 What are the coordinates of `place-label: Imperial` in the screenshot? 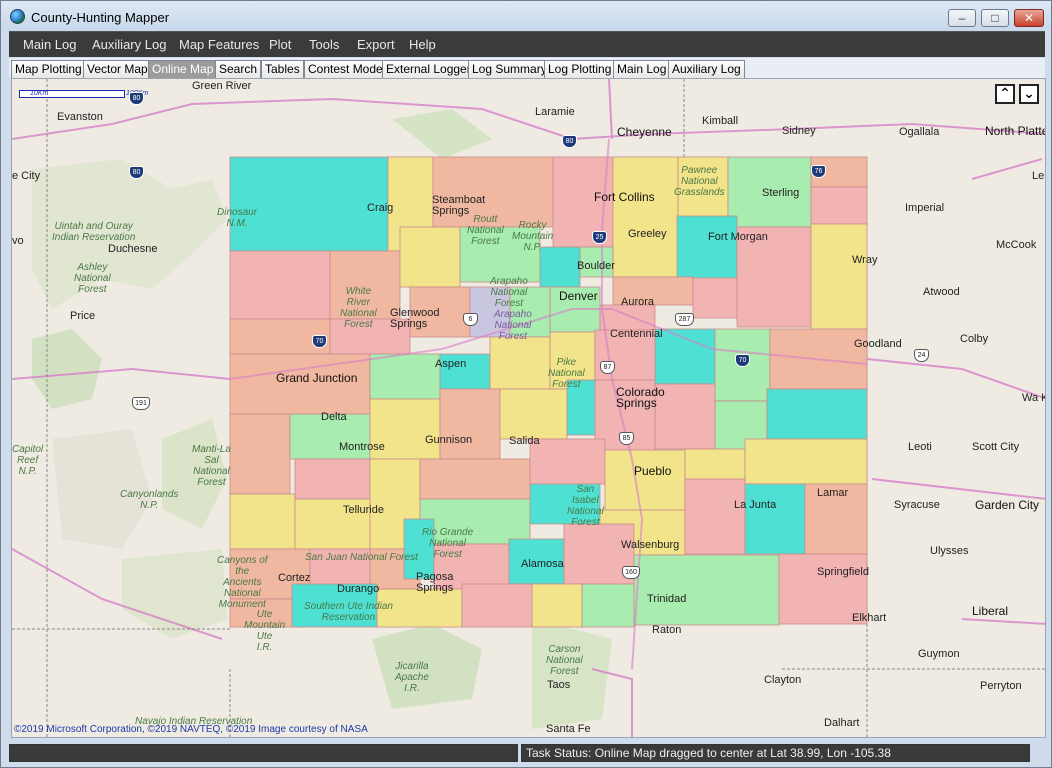 It's located at (925, 208).